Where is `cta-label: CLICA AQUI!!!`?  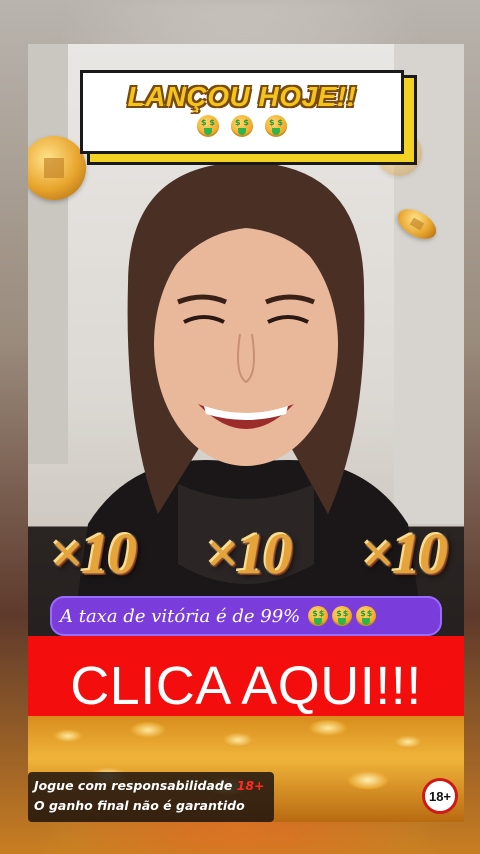
cta-label: CLICA AQUI!!! is located at coordinates (246, 686).